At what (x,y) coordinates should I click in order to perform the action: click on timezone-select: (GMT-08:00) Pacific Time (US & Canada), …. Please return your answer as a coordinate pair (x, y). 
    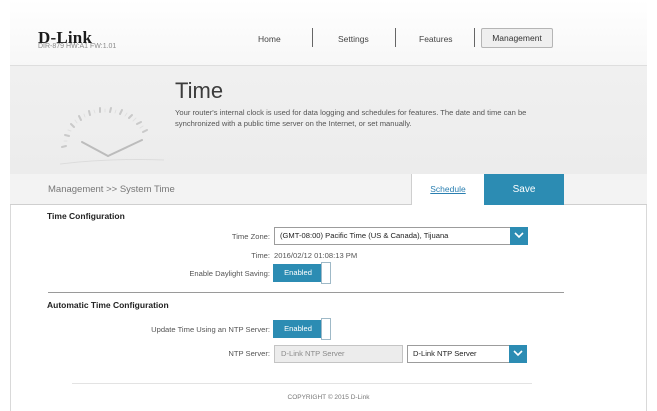
    Looking at the image, I should click on (401, 236).